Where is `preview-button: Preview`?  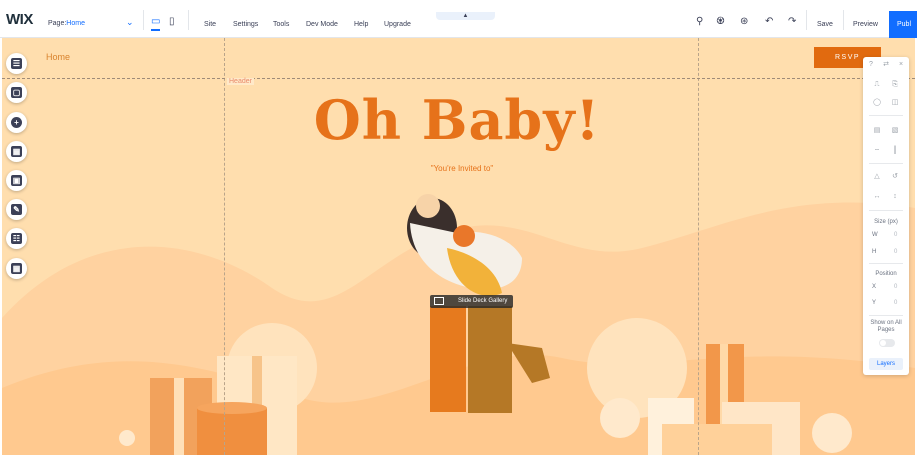 preview-button: Preview is located at coordinates (865, 24).